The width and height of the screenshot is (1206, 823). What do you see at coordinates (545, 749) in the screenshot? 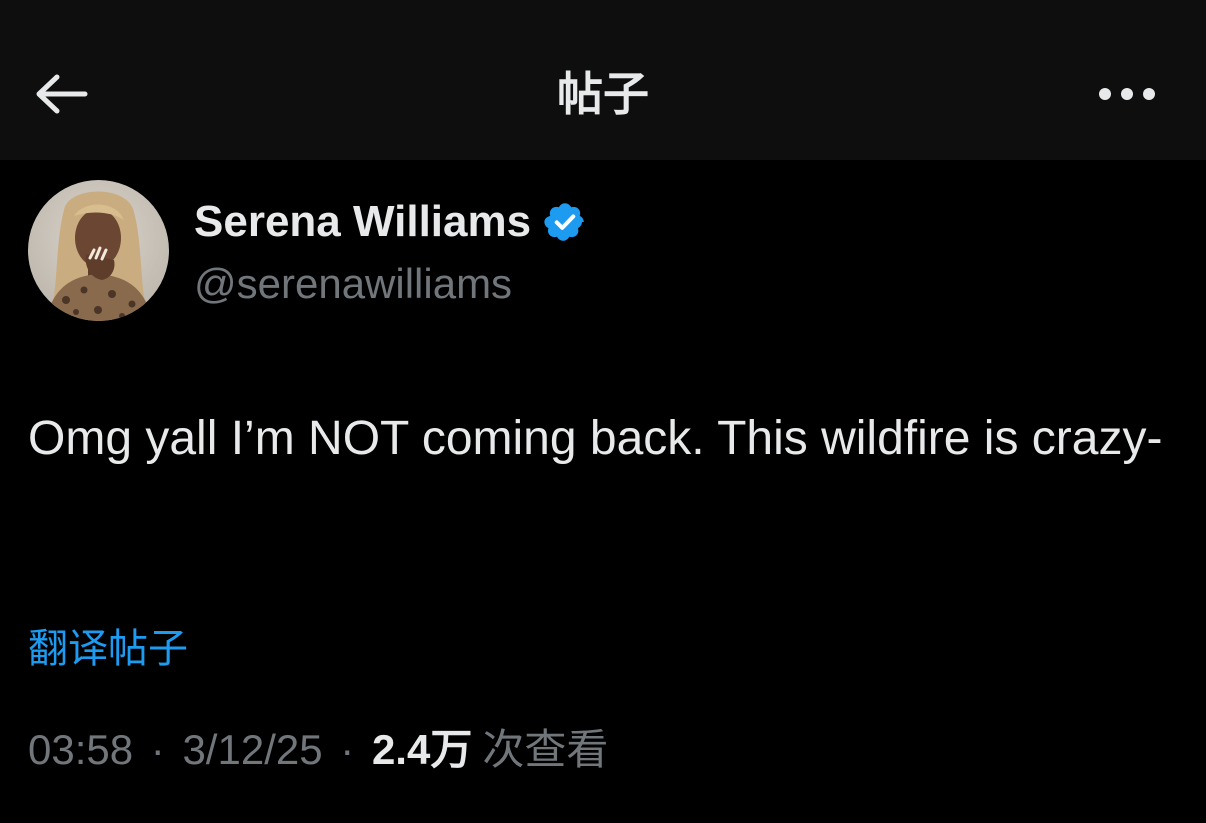
I see `view-count-label: 次查看` at bounding box center [545, 749].